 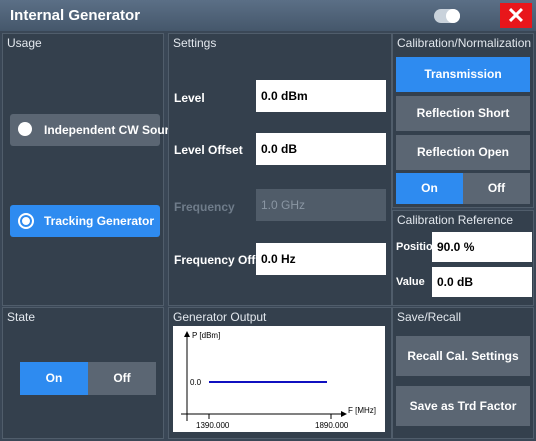 I want to click on level-tick-label: 0.0, so click(x=196, y=382).